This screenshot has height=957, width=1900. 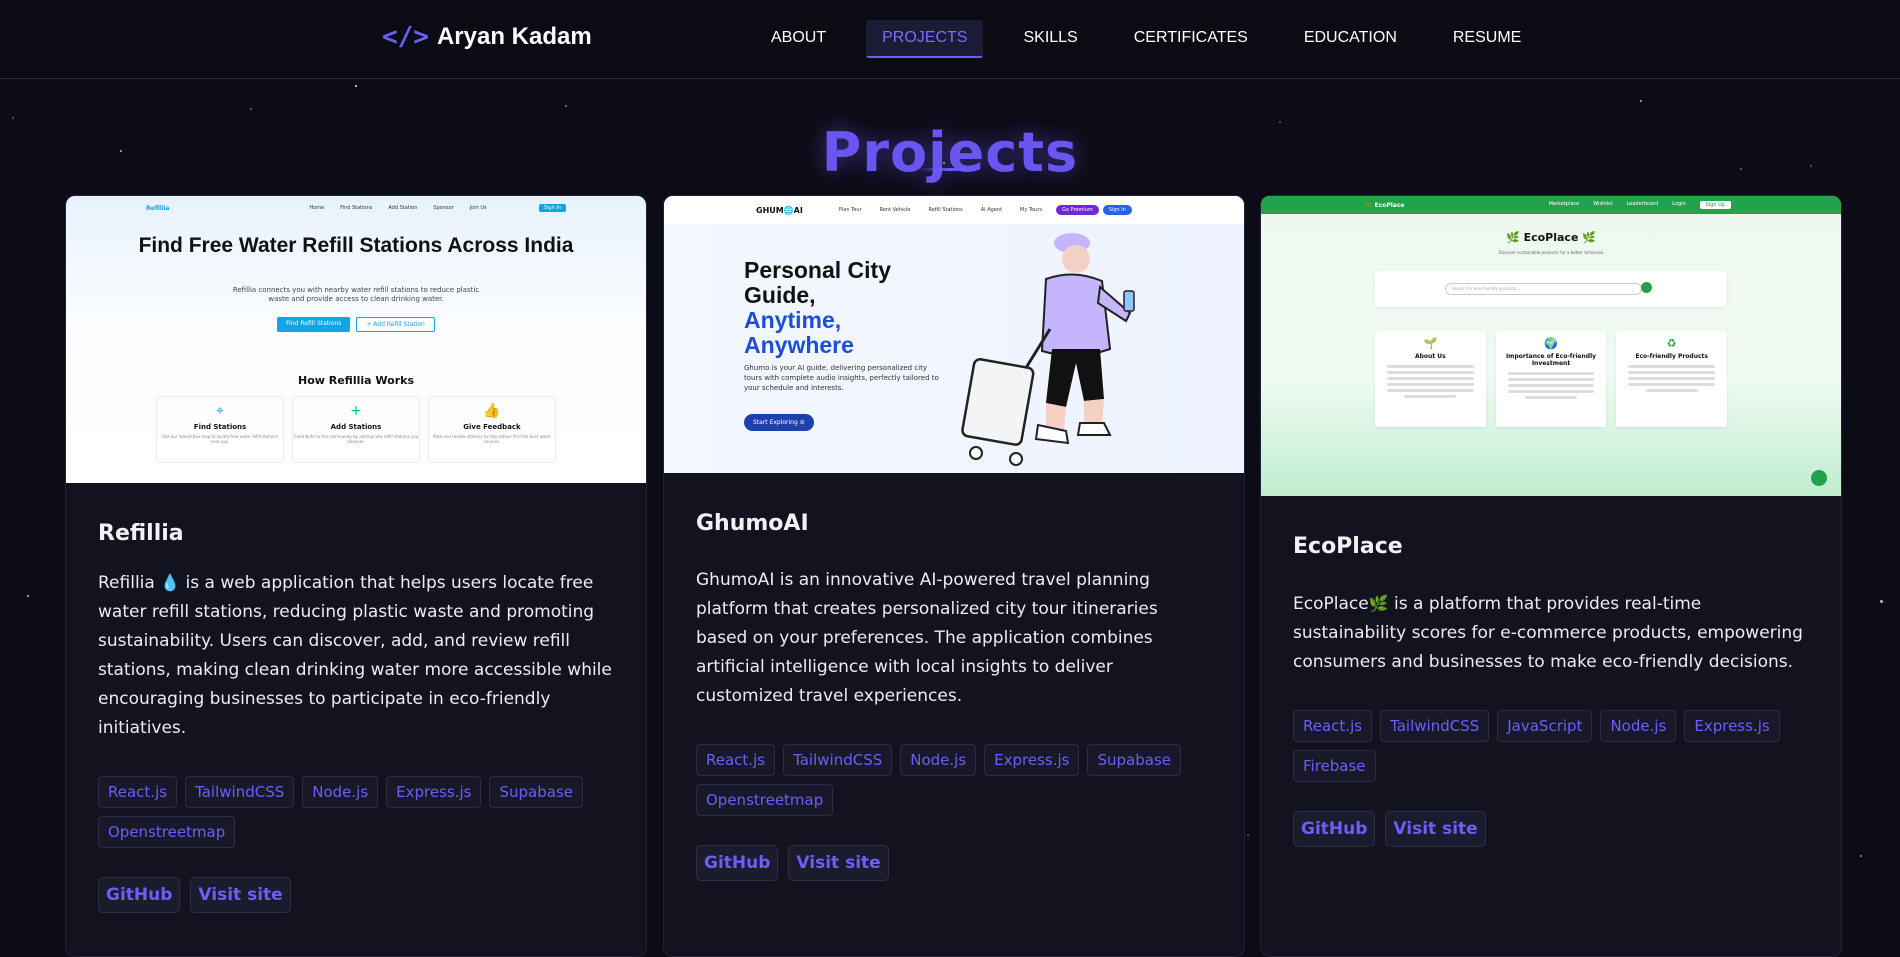 What do you see at coordinates (1077, 210) in the screenshot?
I see `preview-premium-pill: Go Premium` at bounding box center [1077, 210].